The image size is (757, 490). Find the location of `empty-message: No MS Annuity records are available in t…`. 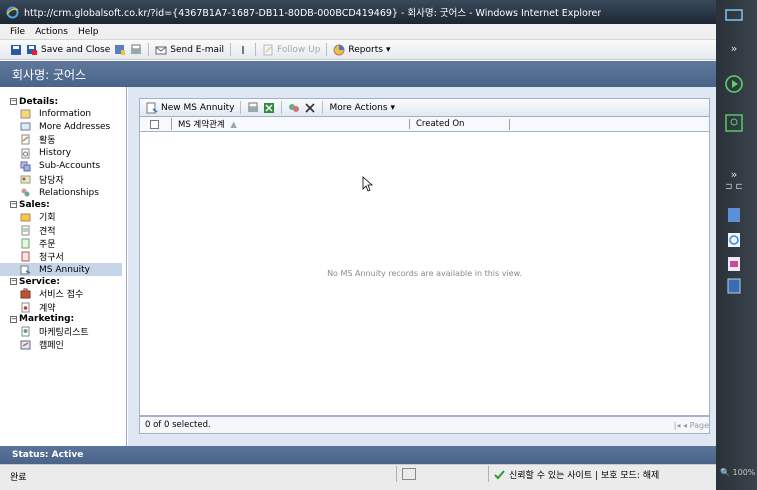

empty-message: No MS Annuity records are available in t… is located at coordinates (424, 273).